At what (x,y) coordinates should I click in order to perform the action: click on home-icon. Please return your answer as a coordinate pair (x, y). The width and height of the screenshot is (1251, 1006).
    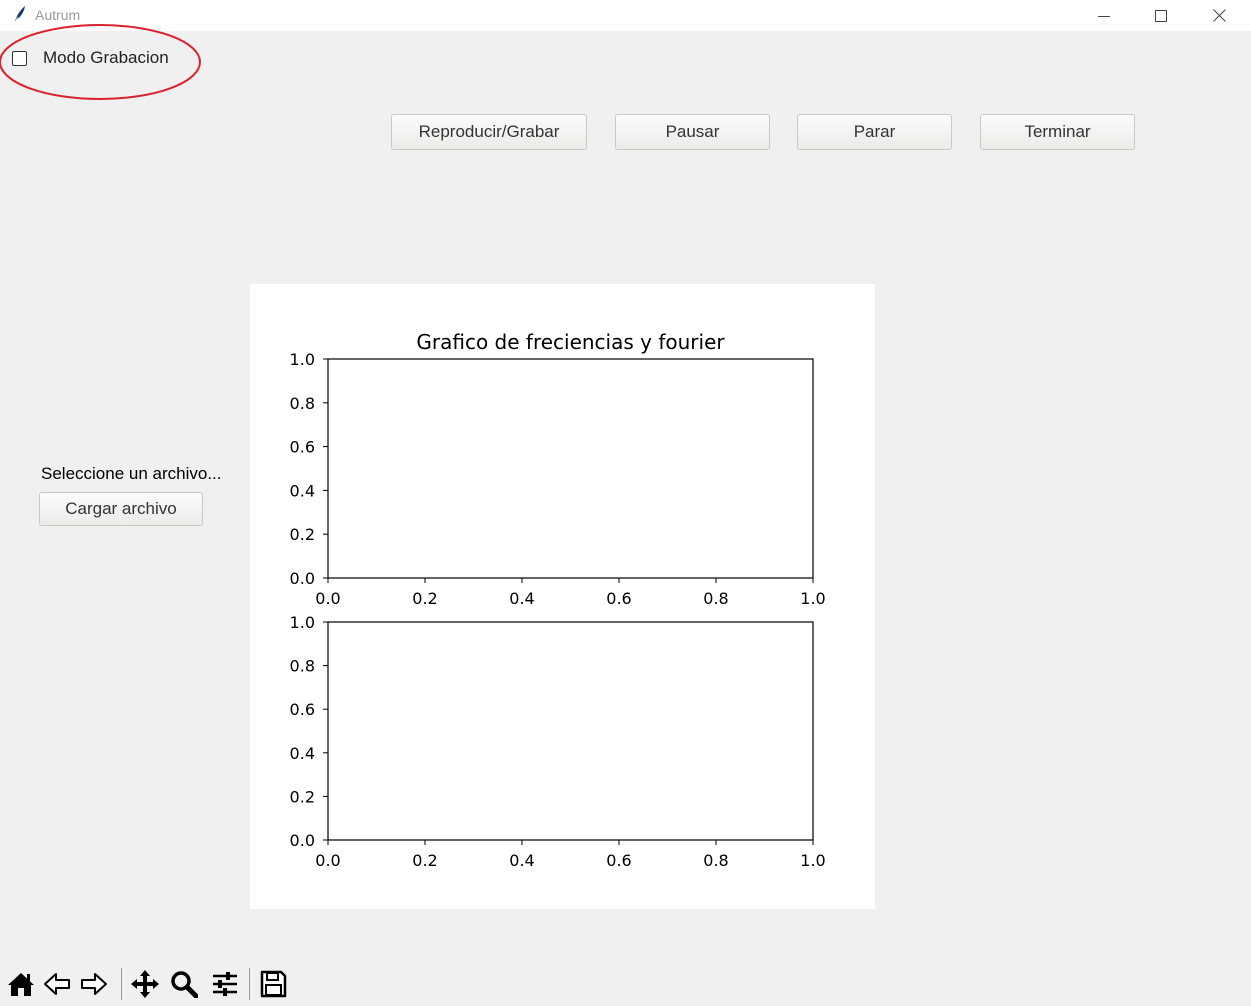
    Looking at the image, I should click on (21, 984).